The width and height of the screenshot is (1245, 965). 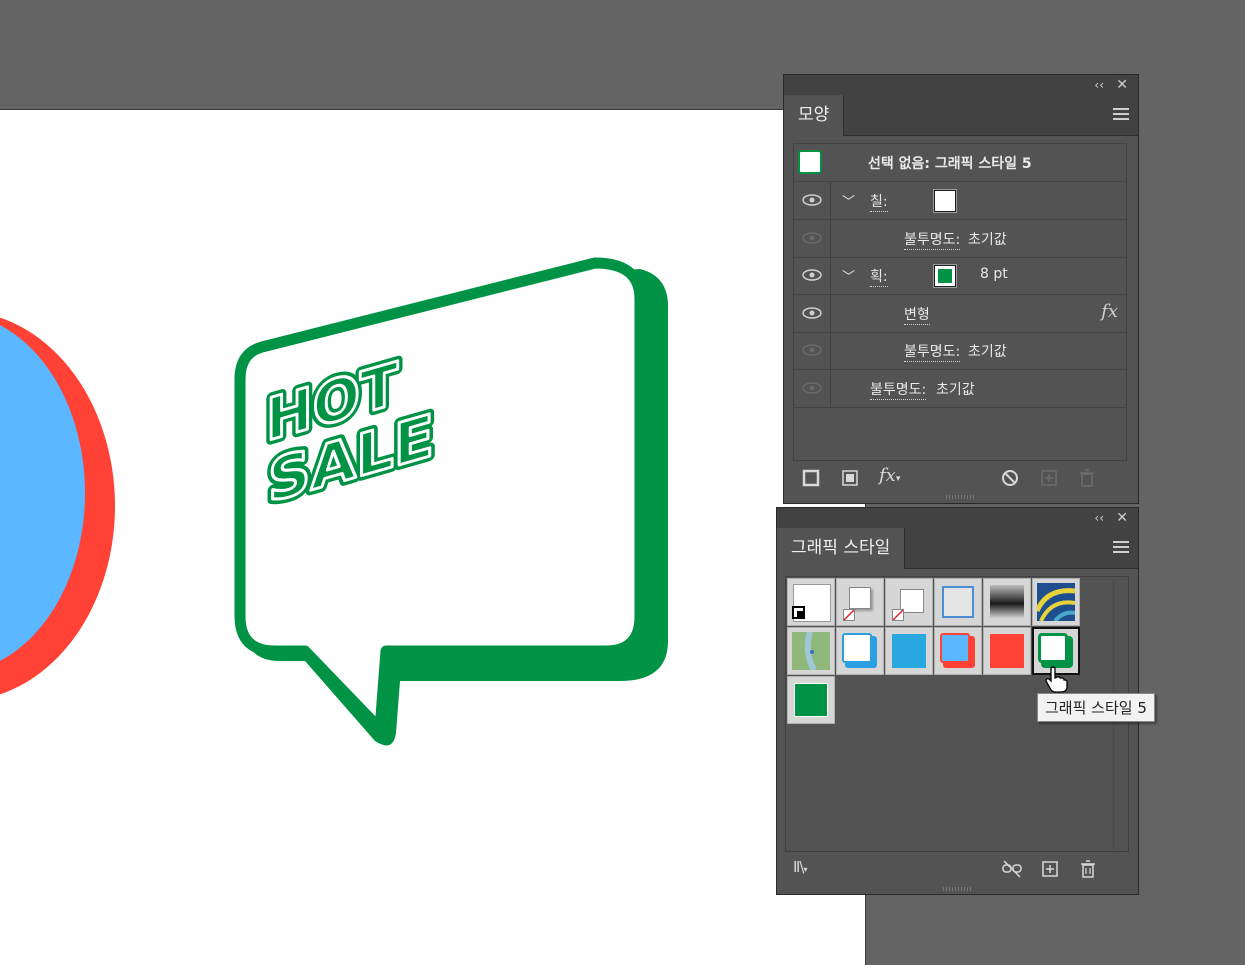 I want to click on graphic-style-green-fill, so click(x=811, y=700).